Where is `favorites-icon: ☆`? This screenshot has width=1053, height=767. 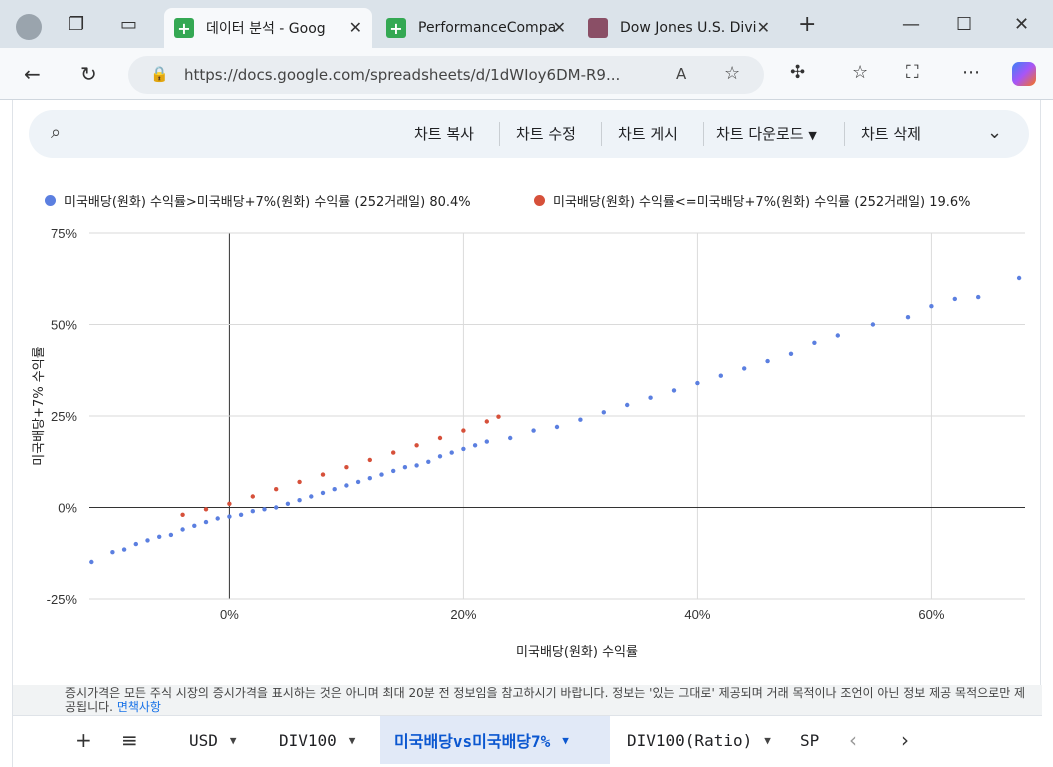
favorites-icon: ☆ is located at coordinates (860, 72).